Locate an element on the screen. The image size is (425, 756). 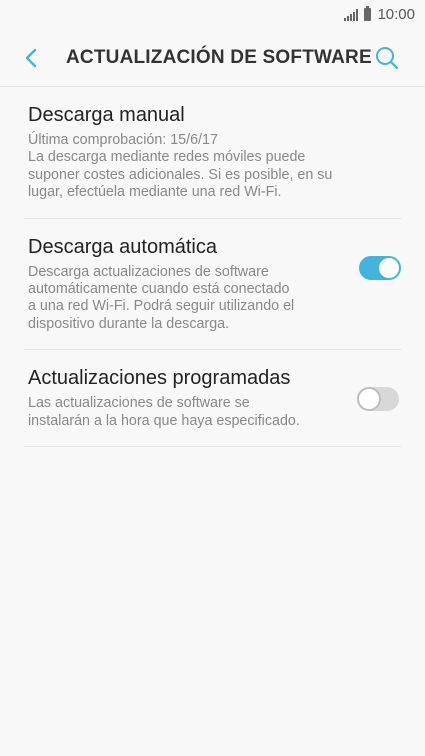
app-header: ACTUALIZACIÓN DE SOFTWARE is located at coordinates (212, 58).